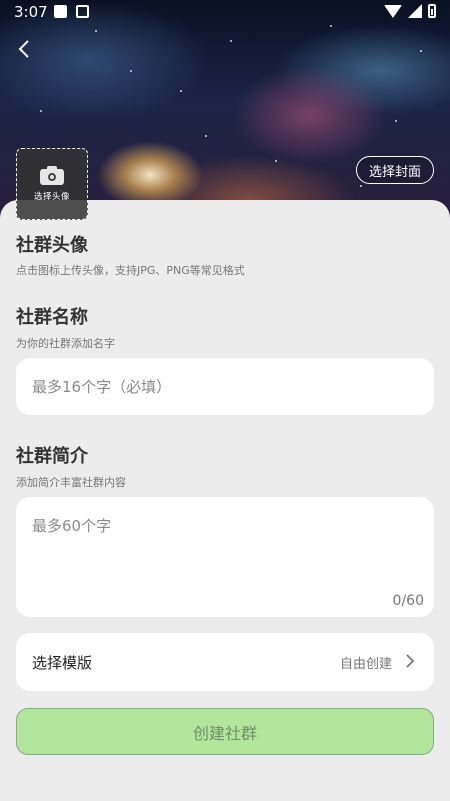 Image resolution: width=450 pixels, height=801 pixels. What do you see at coordinates (225, 662) in the screenshot?
I see `template-selector: 选择模版 自由创建` at bounding box center [225, 662].